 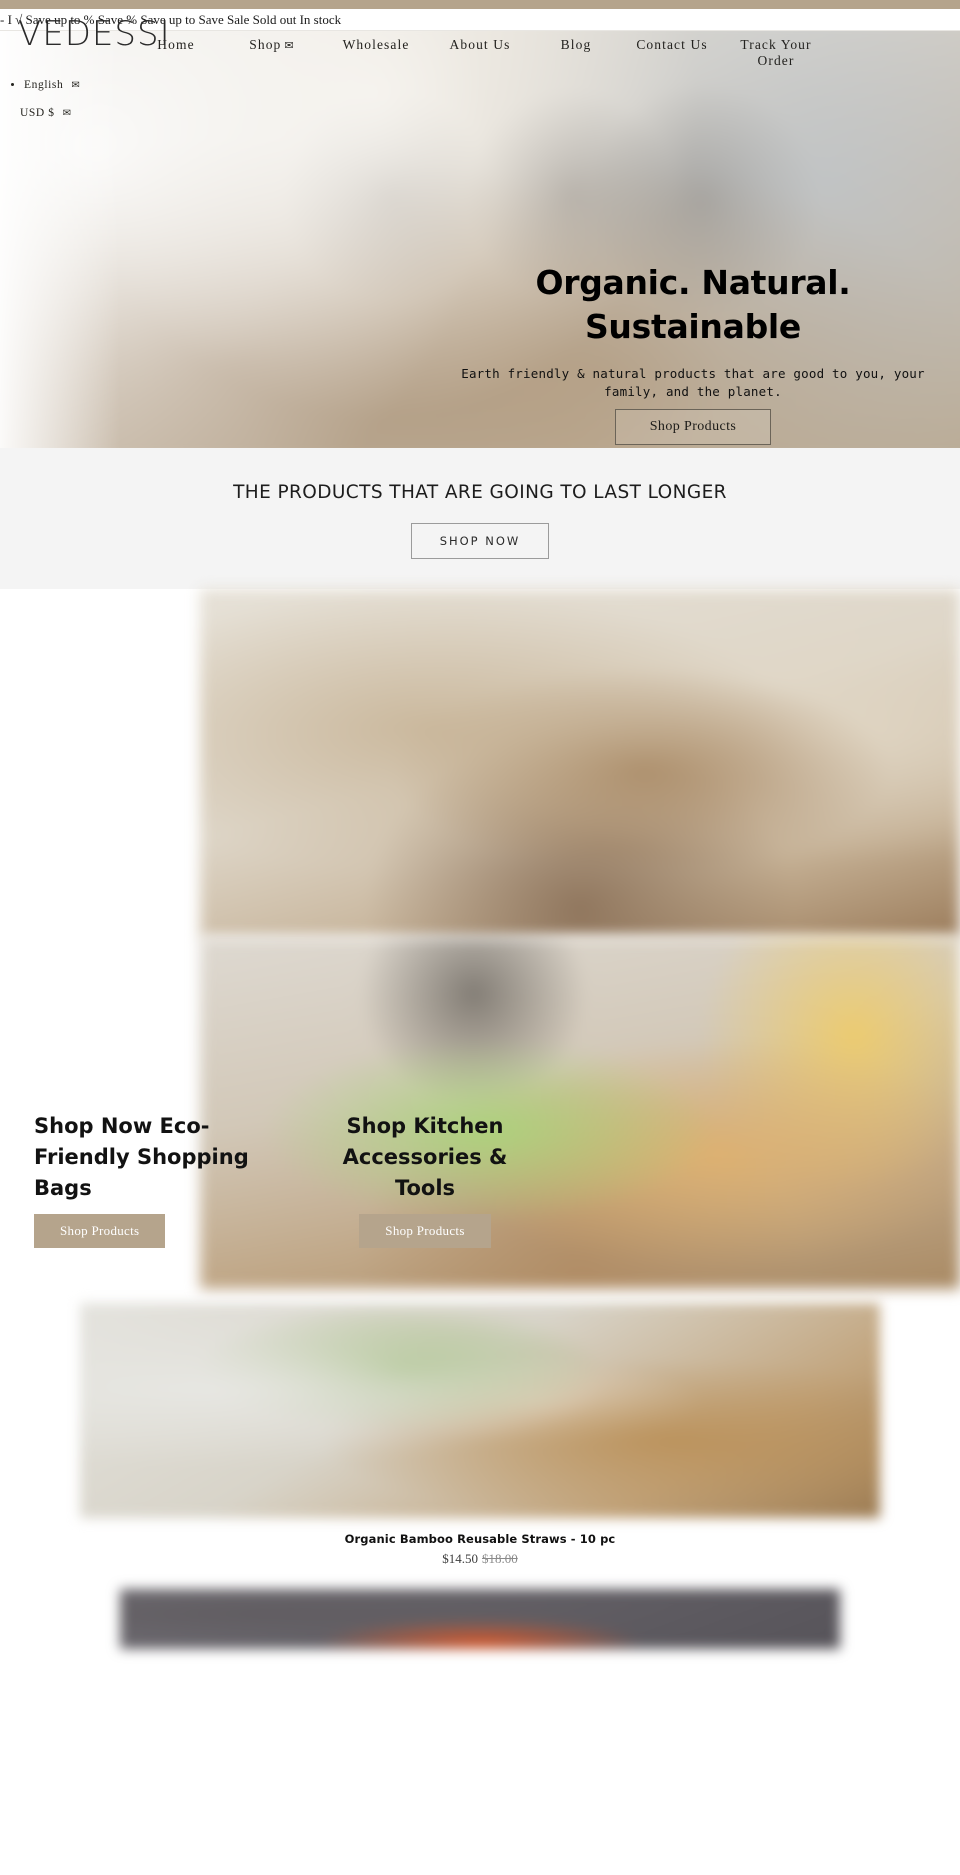 I want to click on product-image, so click(x=480, y=1410).